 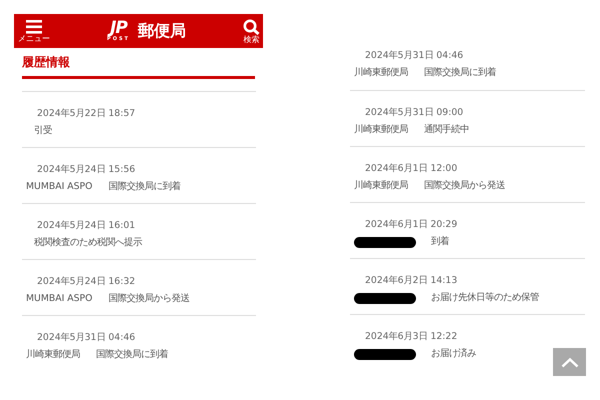 What do you see at coordinates (411, 225) in the screenshot?
I see `event-datetime: 2024年6月1日 20:29` at bounding box center [411, 225].